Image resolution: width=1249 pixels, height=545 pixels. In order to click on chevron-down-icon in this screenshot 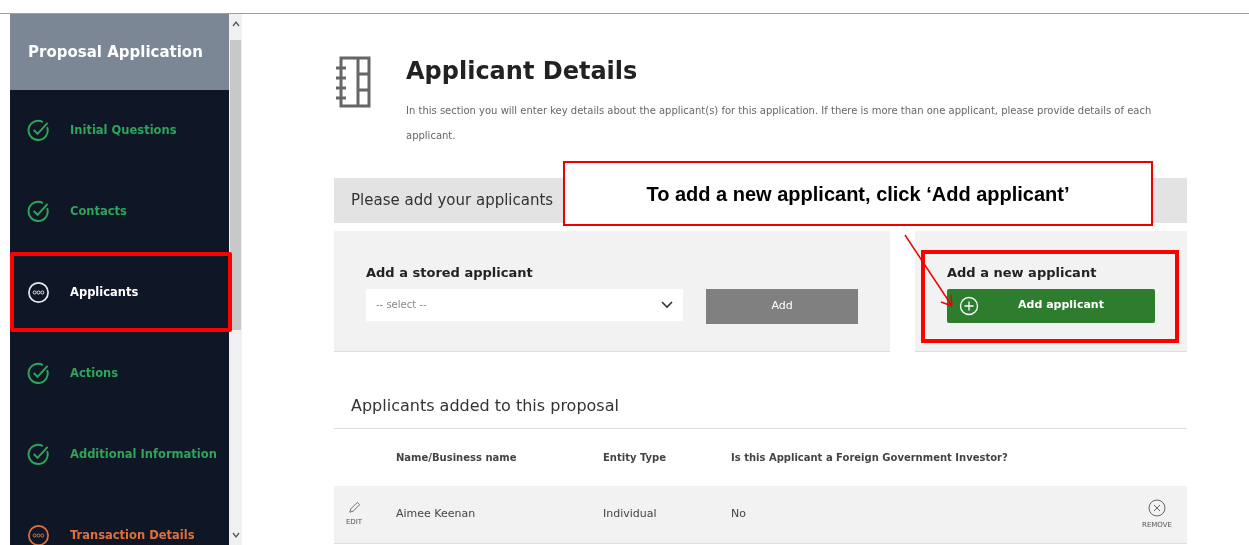, I will do `click(667, 304)`.